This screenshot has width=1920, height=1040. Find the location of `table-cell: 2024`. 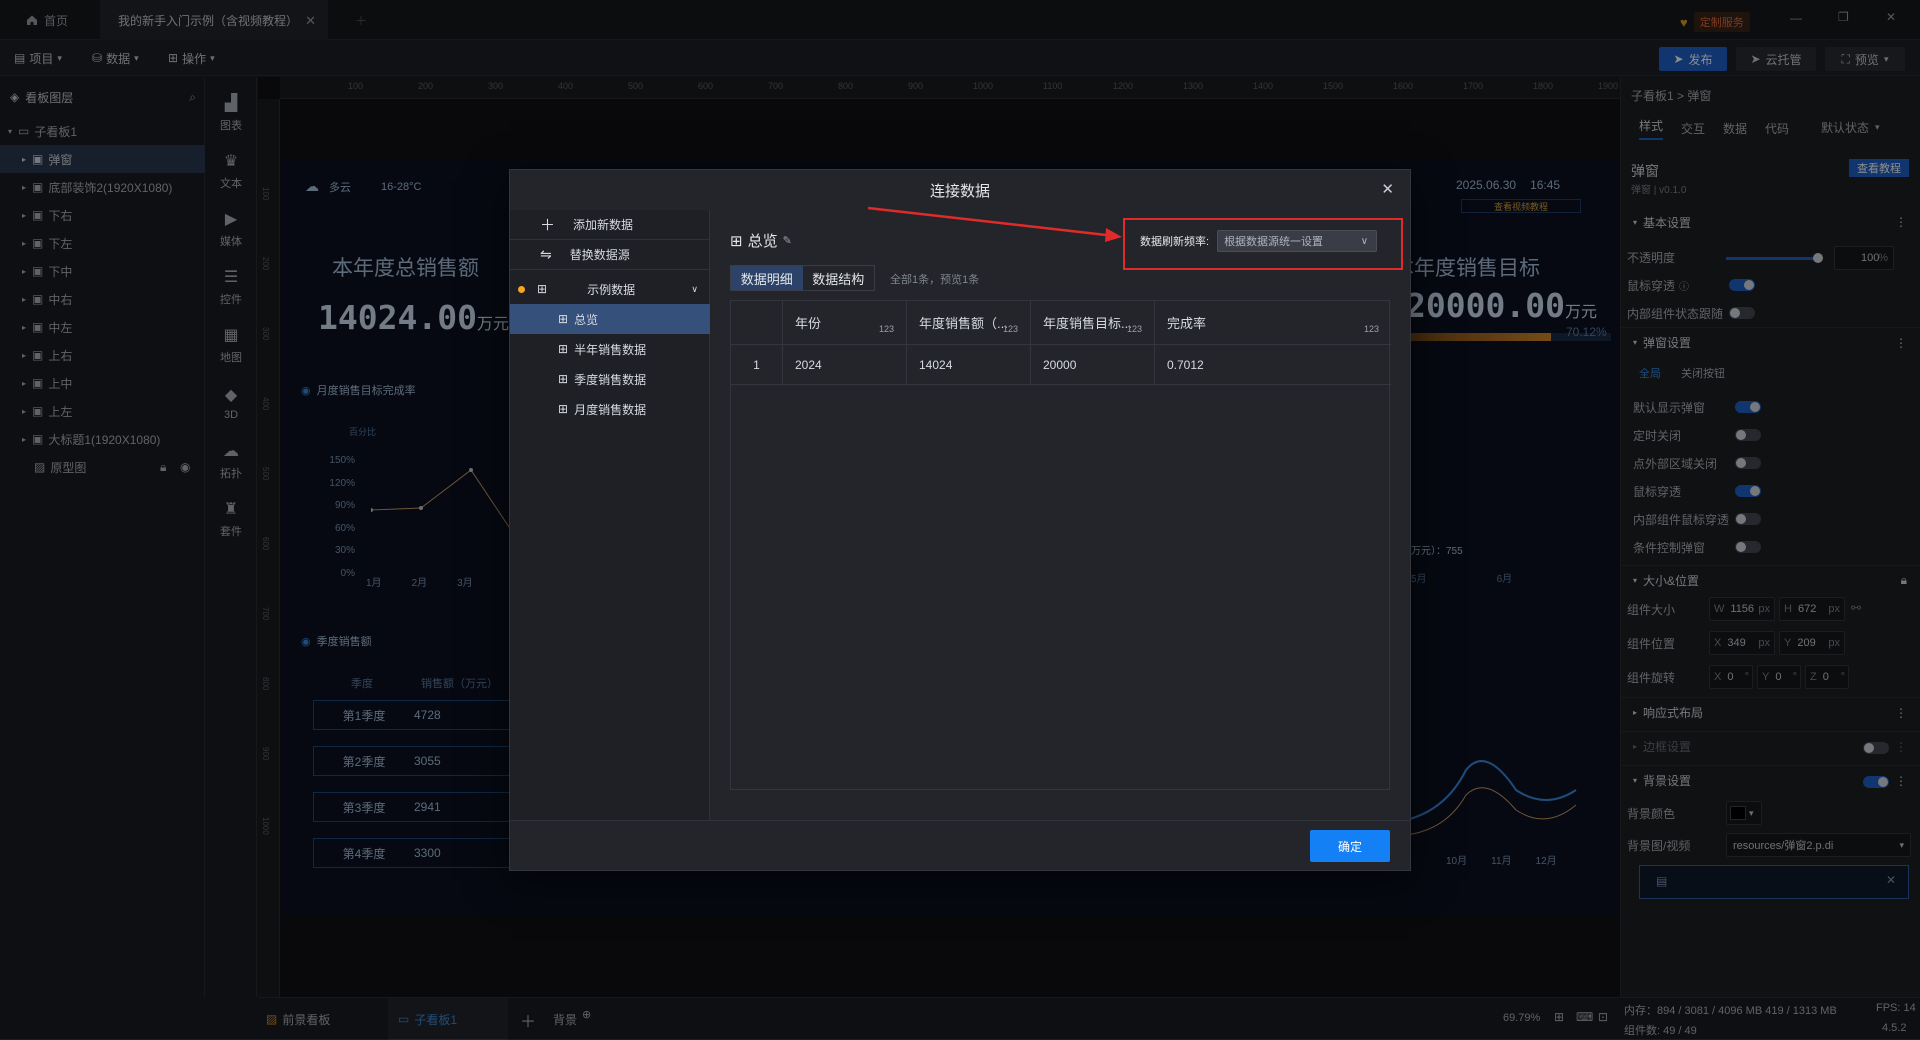

table-cell: 2024 is located at coordinates (845, 365).